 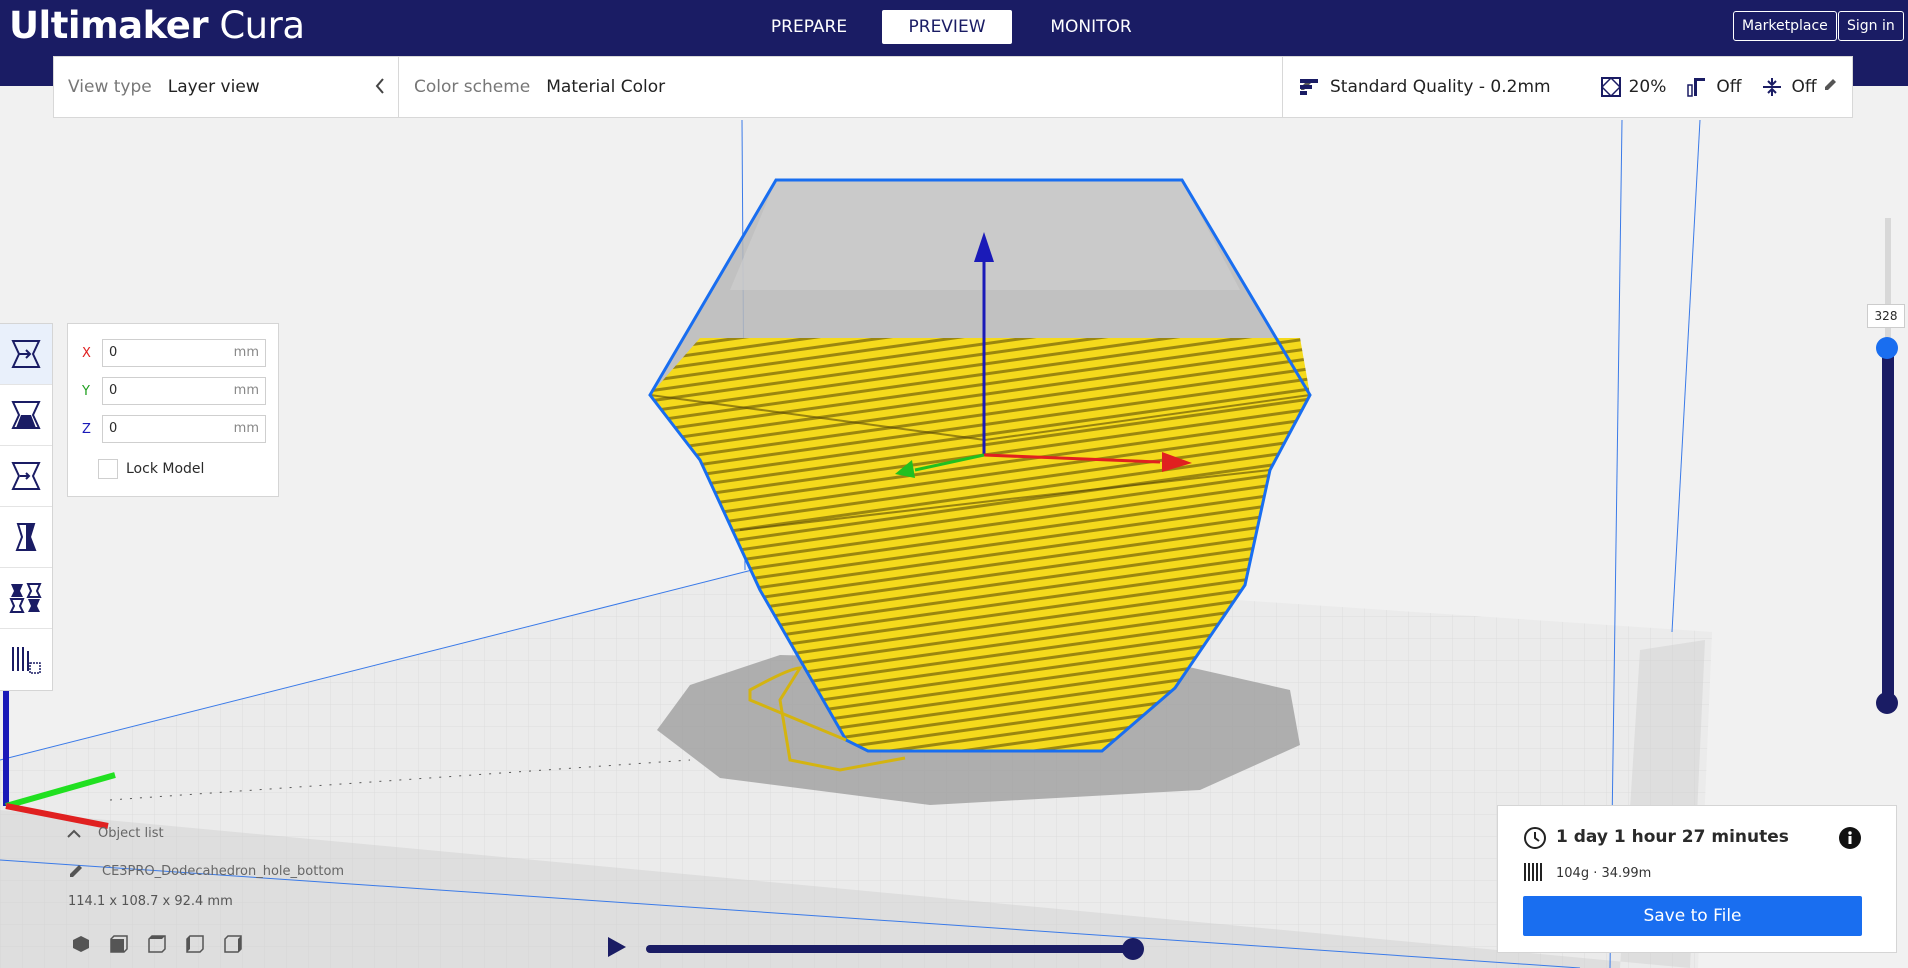 What do you see at coordinates (1133, 949) in the screenshot?
I see `path-slider-handle` at bounding box center [1133, 949].